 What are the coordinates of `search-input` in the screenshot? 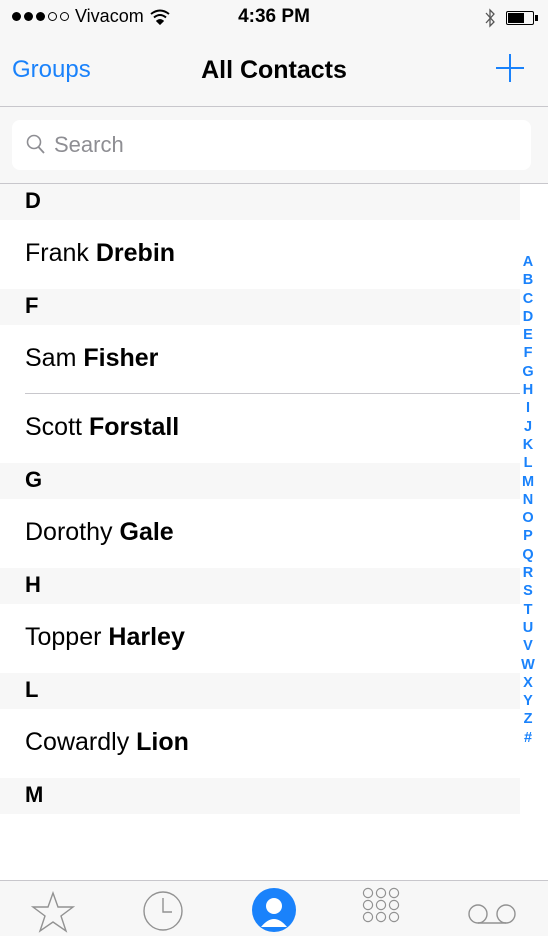 It's located at (274, 145).